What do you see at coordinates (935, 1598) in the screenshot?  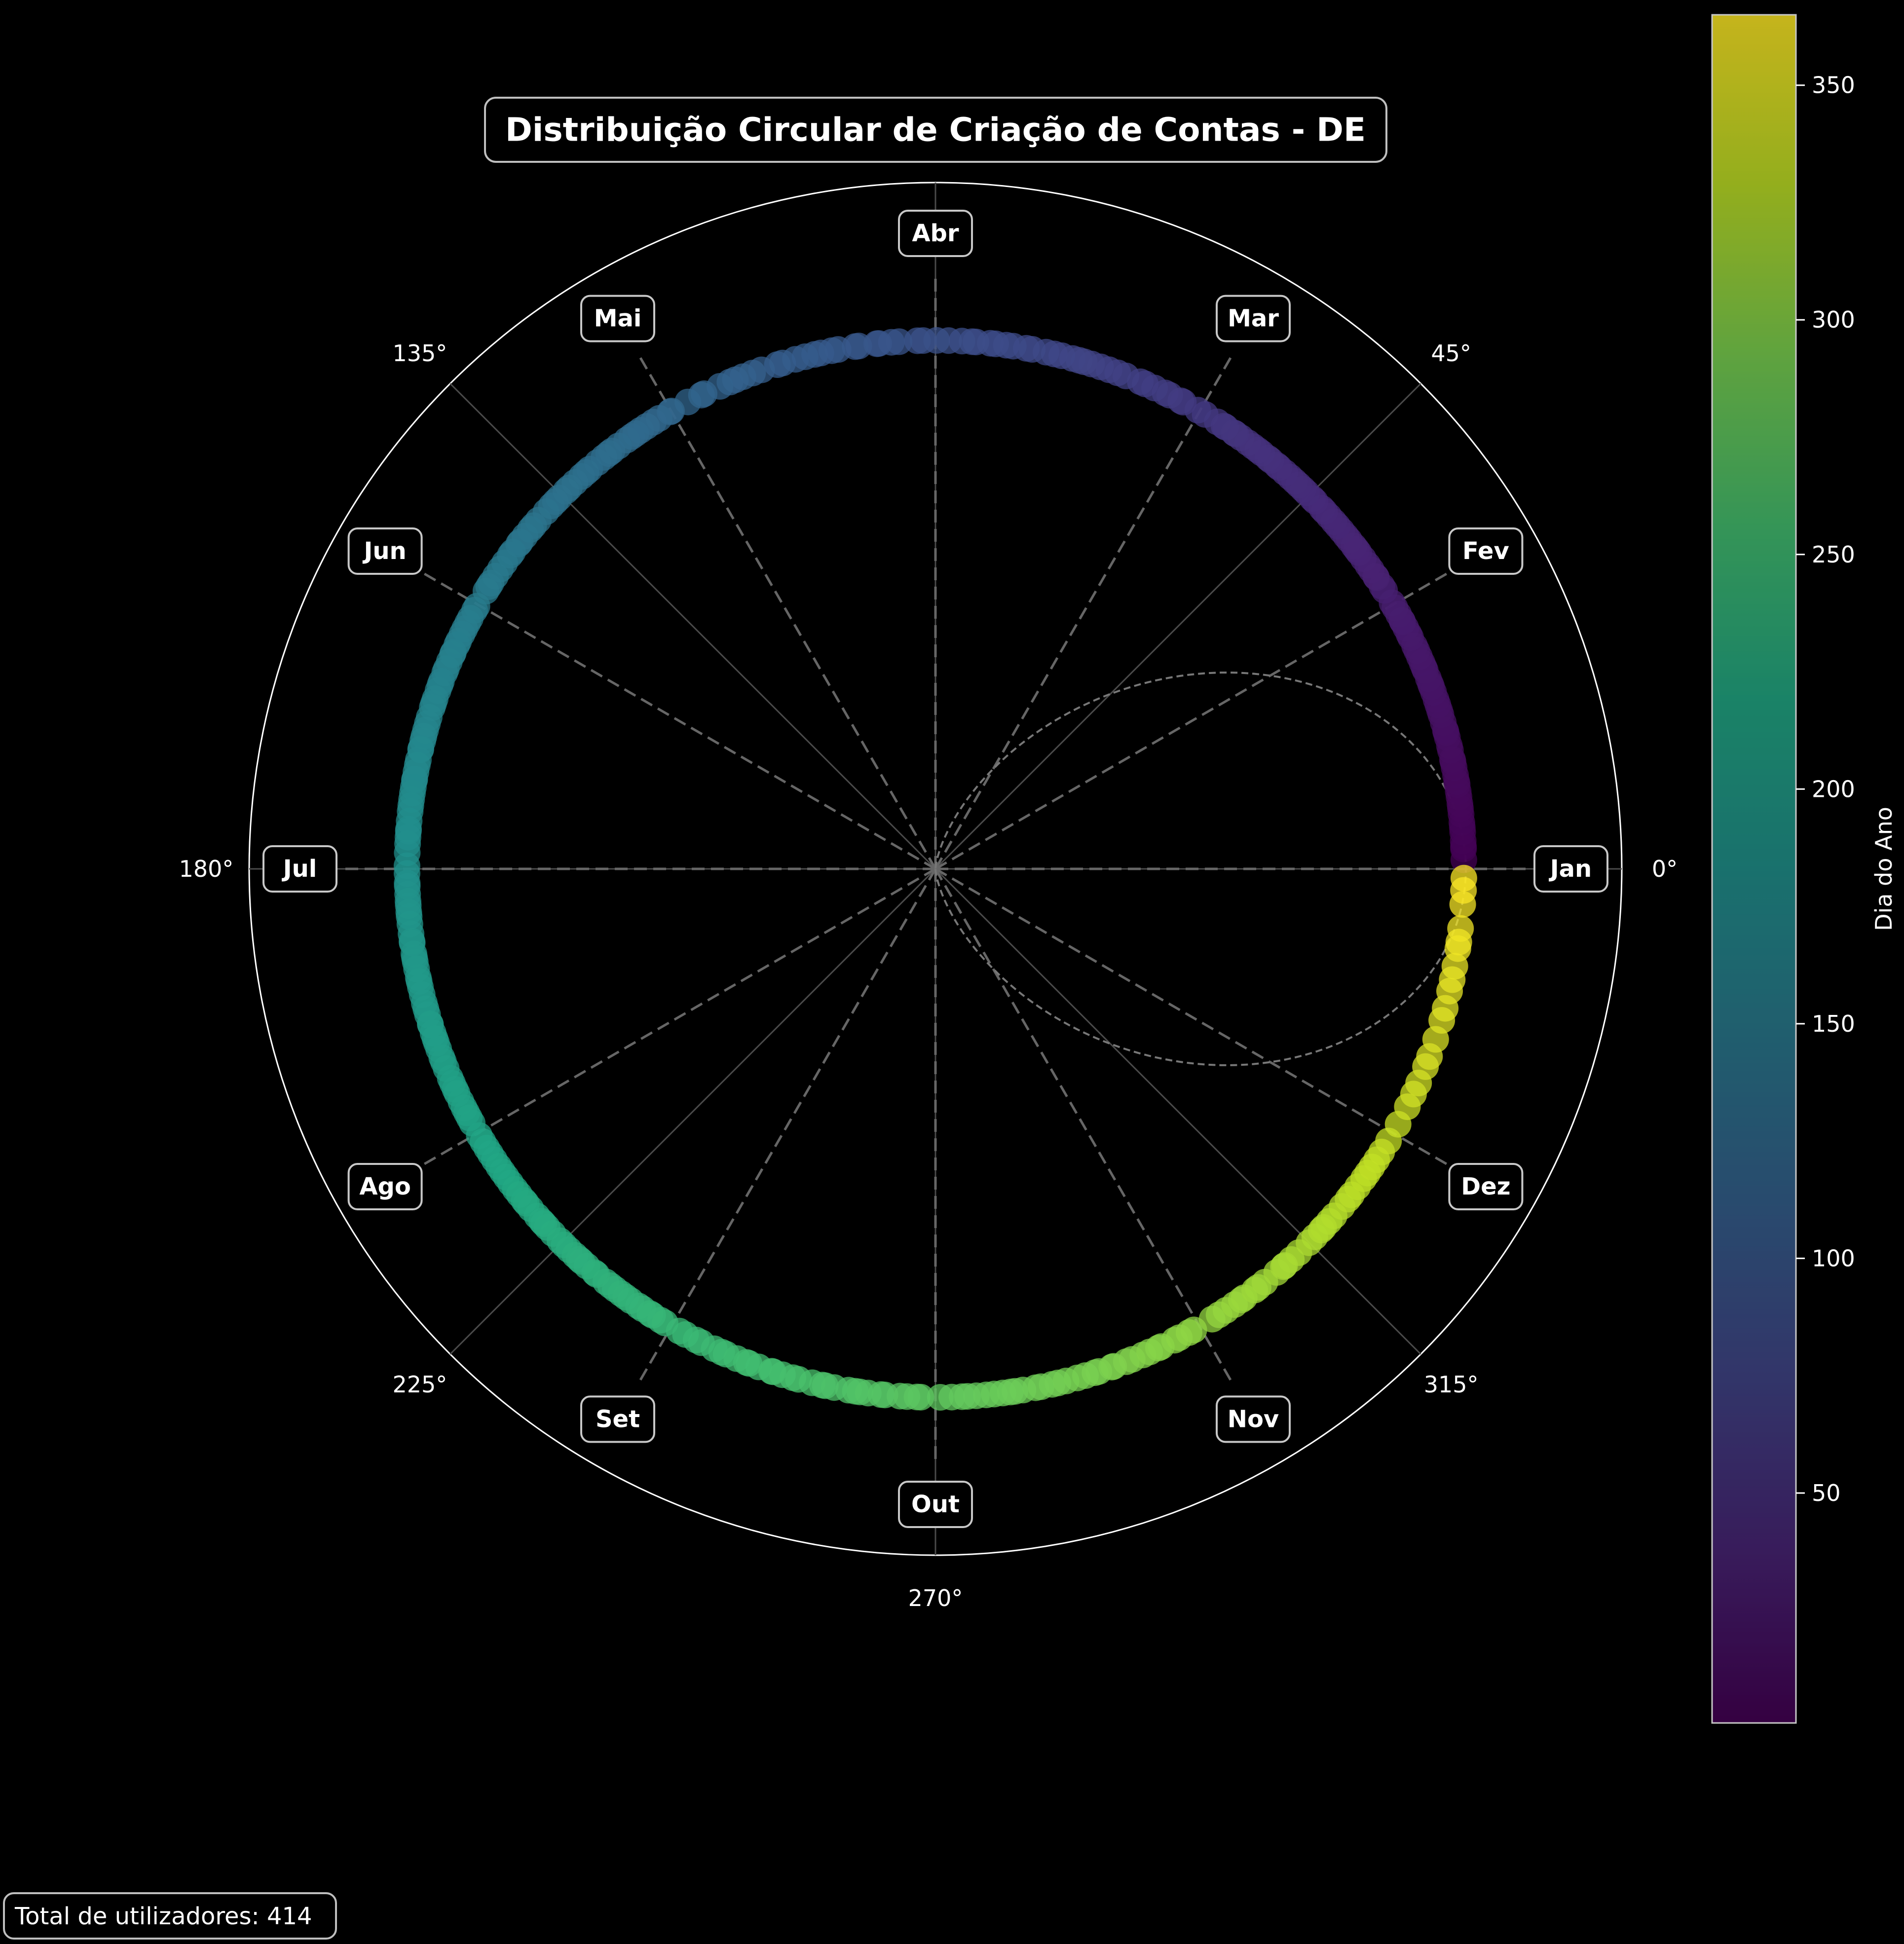 I see `angle-tick-label: 270°` at bounding box center [935, 1598].